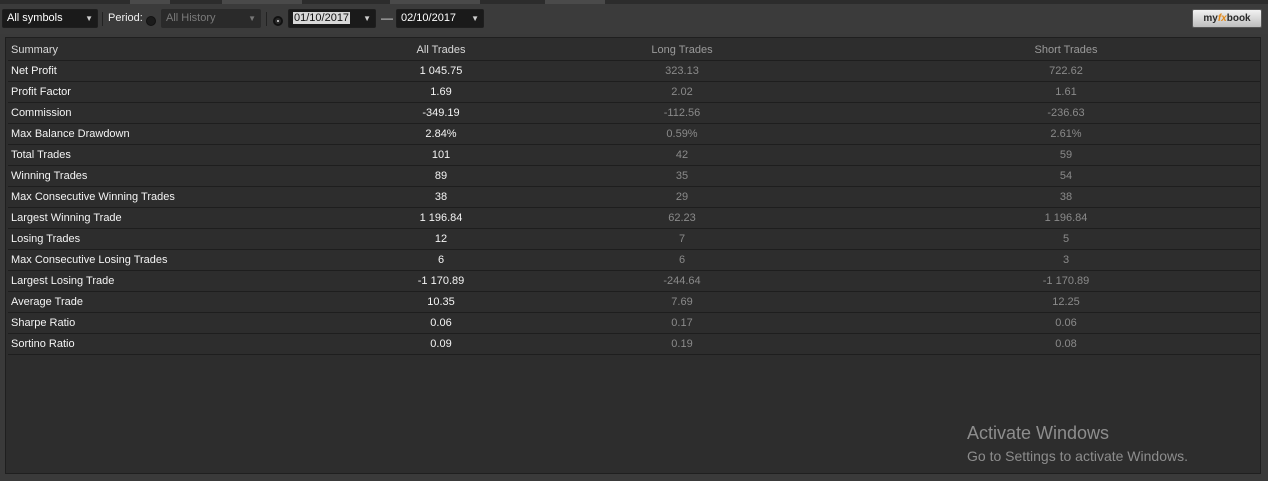  Describe the element at coordinates (441, 92) in the screenshot. I see `all-trades-cell-value: 1.69` at that location.